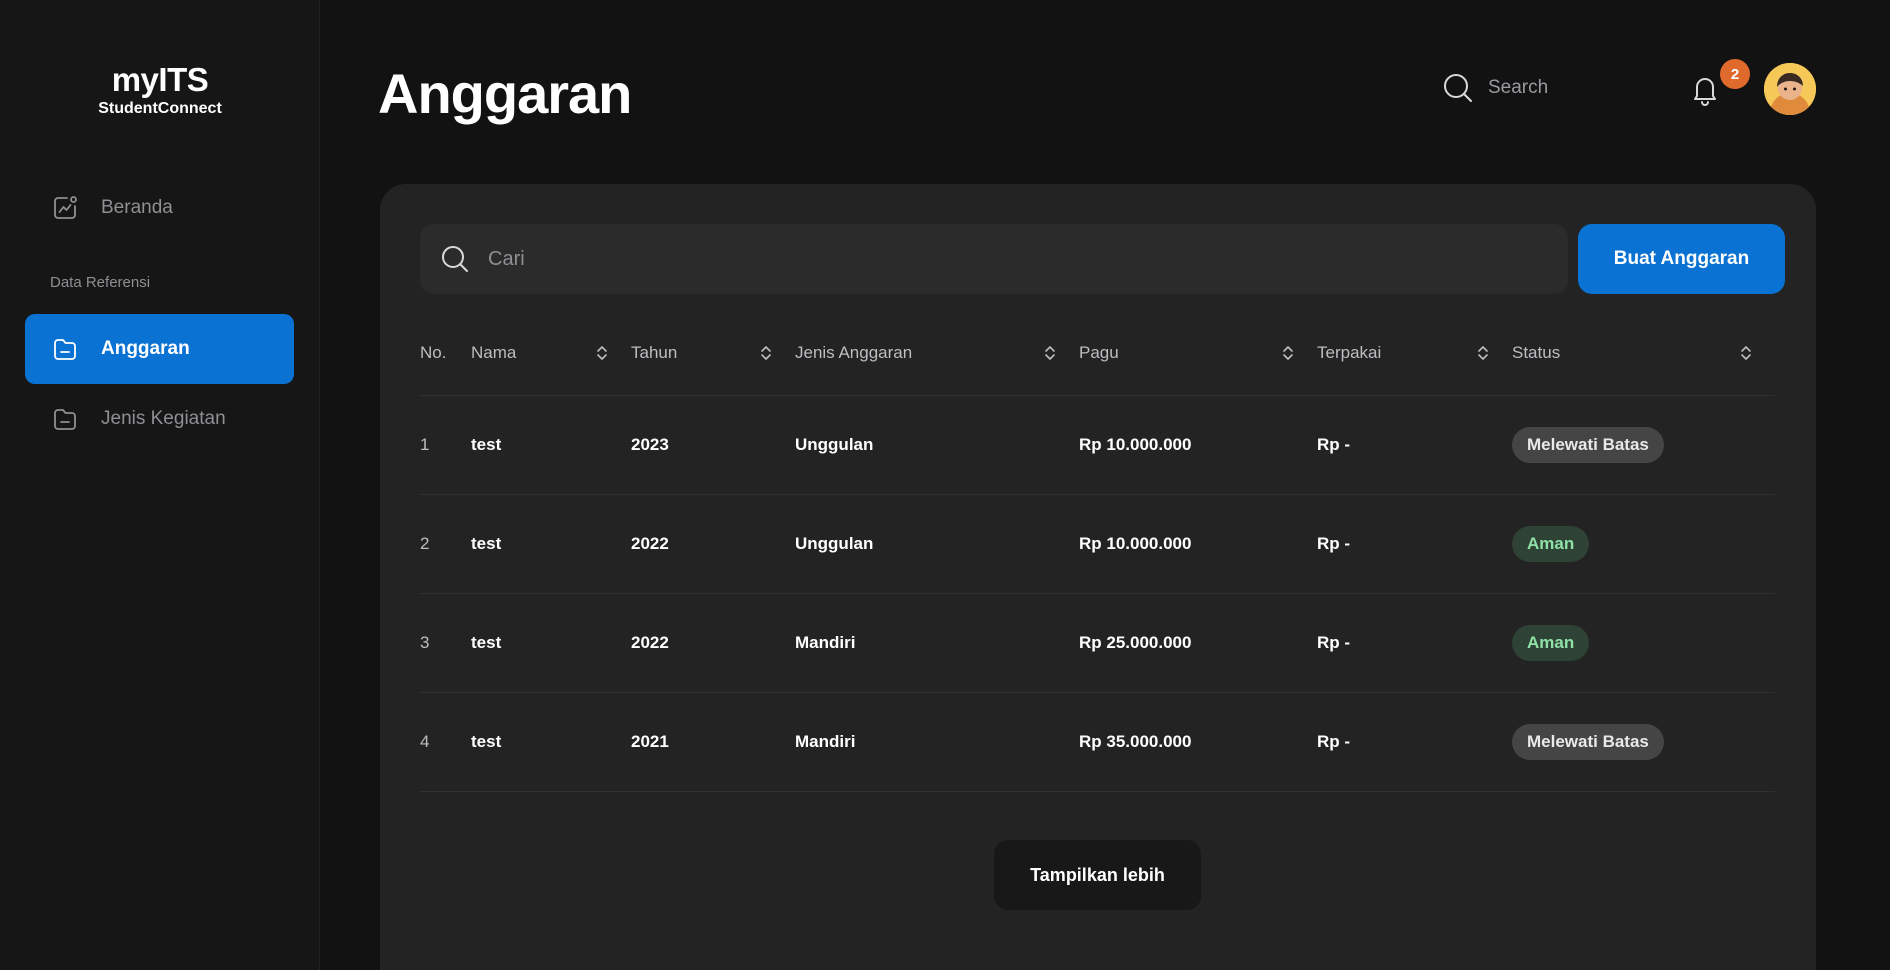  What do you see at coordinates (713, 354) in the screenshot?
I see `column-header-tahun: Tahun` at bounding box center [713, 354].